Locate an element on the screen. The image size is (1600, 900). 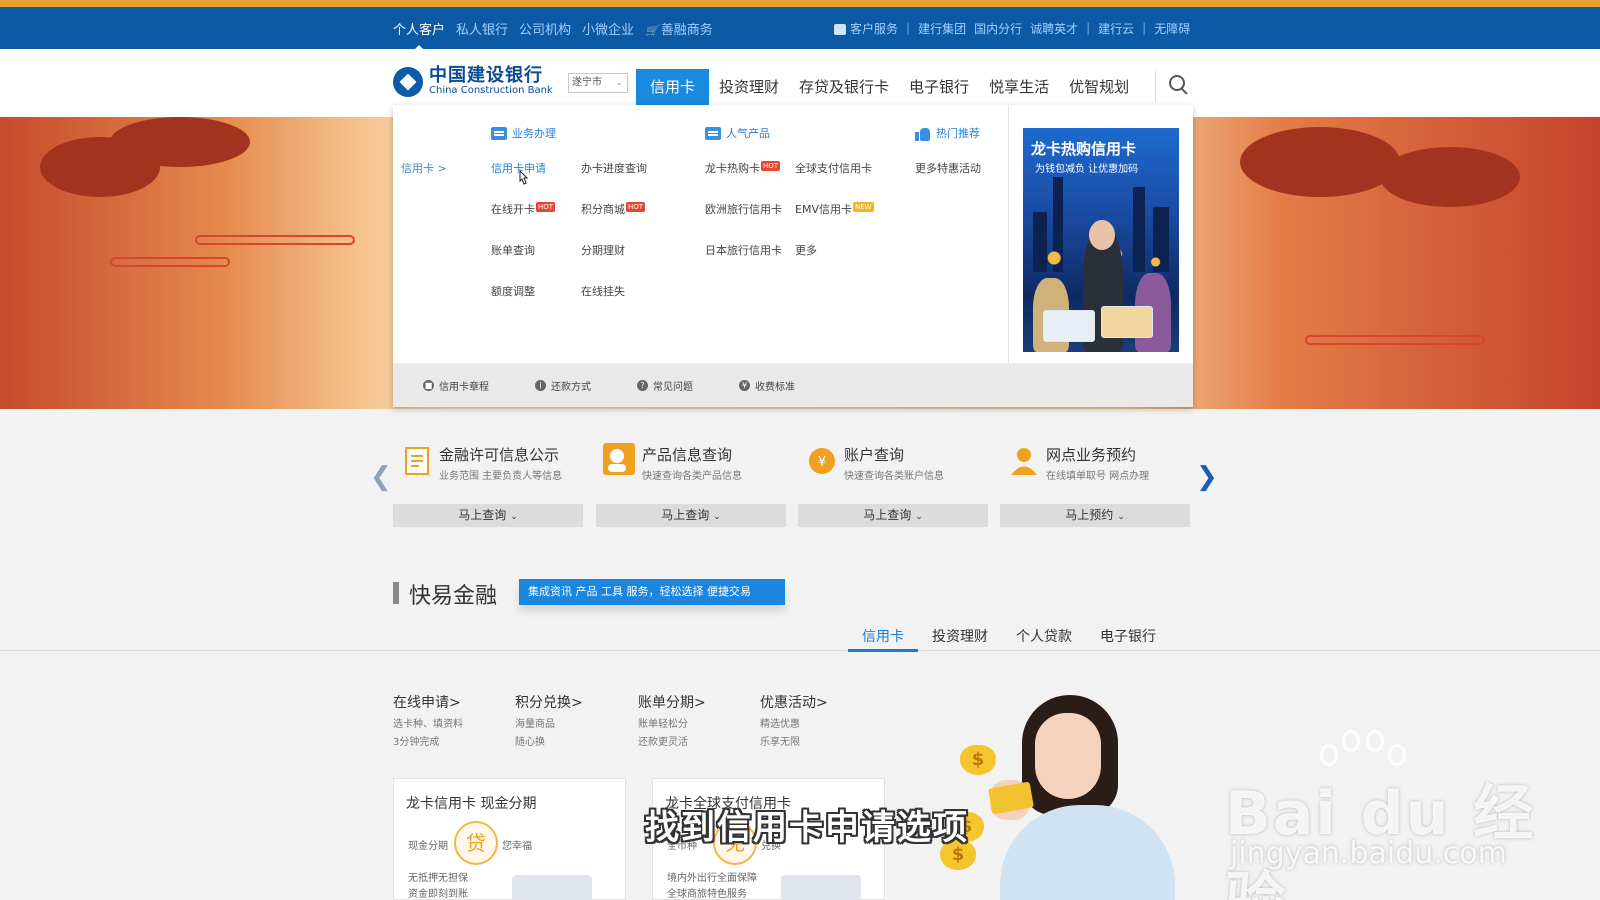
feature-promotions: 优惠活动> 精选优惠 乐享无限 is located at coordinates (815, 722).